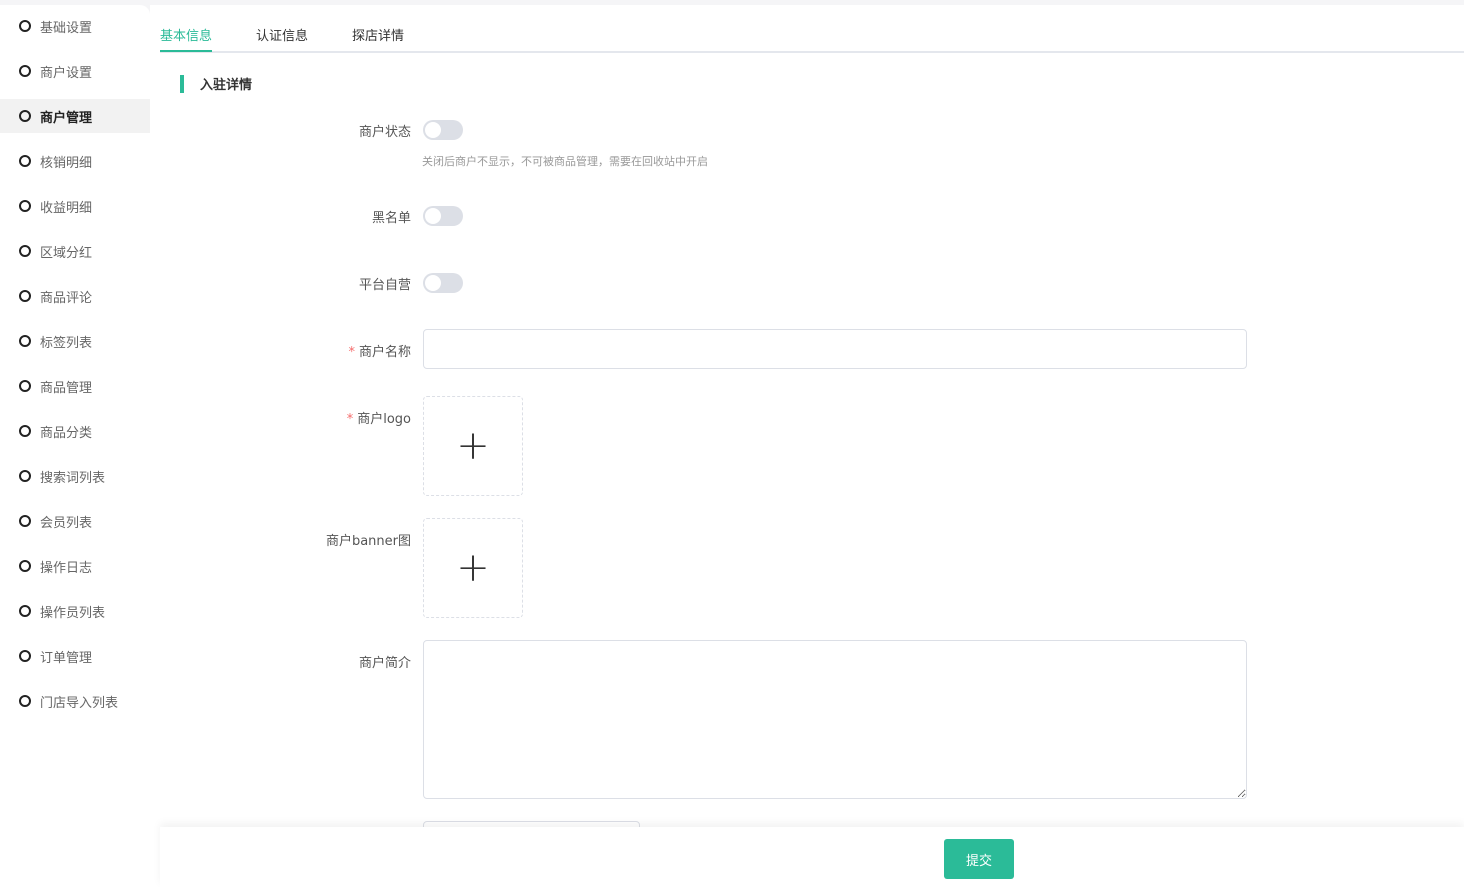  What do you see at coordinates (66, 118) in the screenshot?
I see `sidebar-item-label: 商户管理` at bounding box center [66, 118].